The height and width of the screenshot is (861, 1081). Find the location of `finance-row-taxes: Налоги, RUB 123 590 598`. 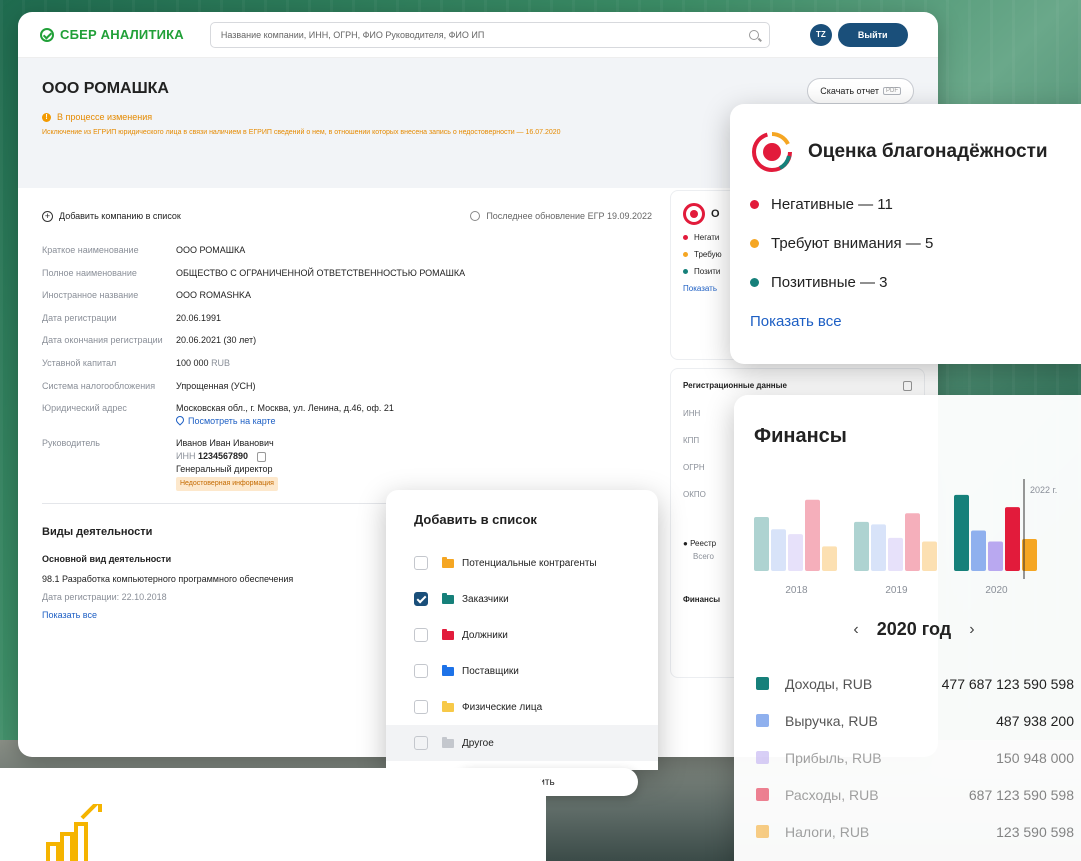

finance-row-taxes: Налоги, RUB 123 590 598 is located at coordinates (915, 831).